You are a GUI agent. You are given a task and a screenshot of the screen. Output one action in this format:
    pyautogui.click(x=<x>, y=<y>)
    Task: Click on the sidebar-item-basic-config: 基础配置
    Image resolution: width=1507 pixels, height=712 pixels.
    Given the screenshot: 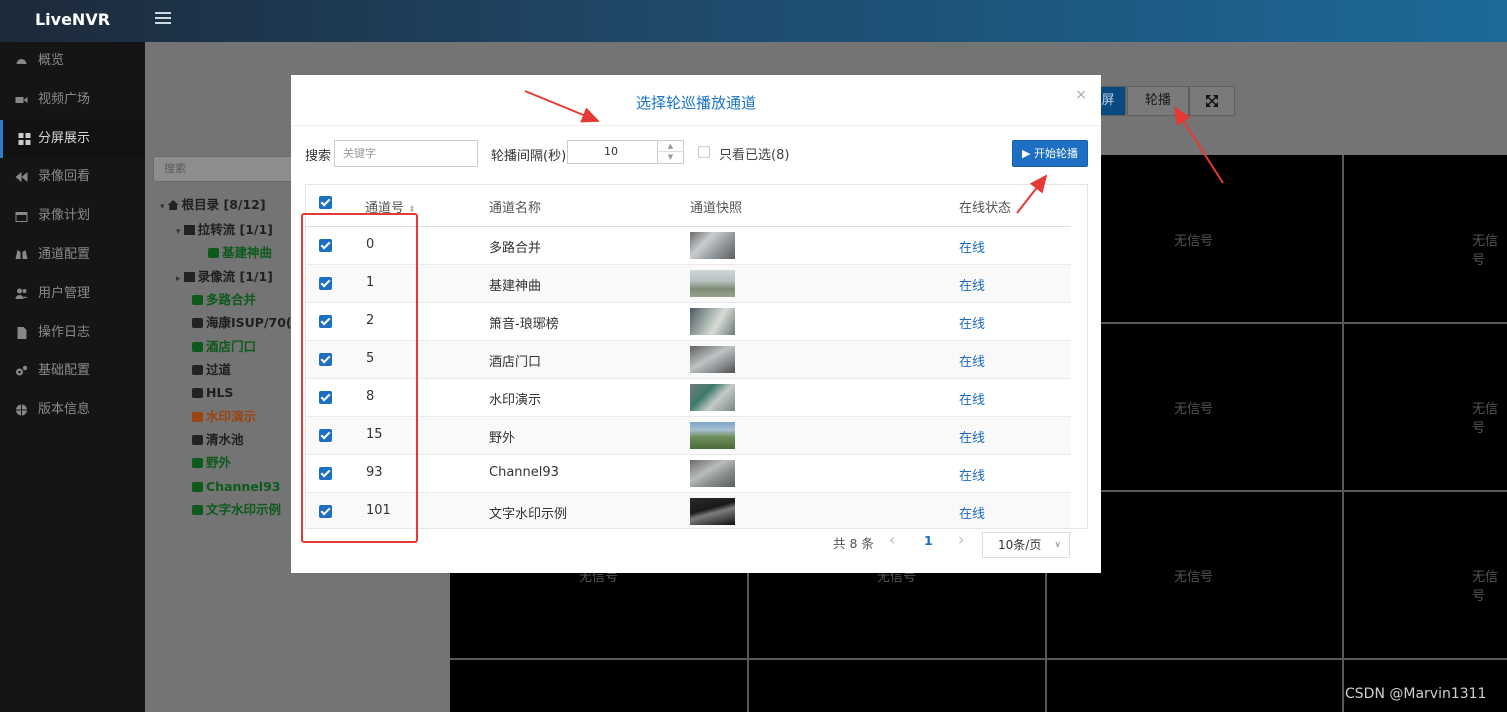 What is the action you would take?
    pyautogui.click(x=72, y=371)
    